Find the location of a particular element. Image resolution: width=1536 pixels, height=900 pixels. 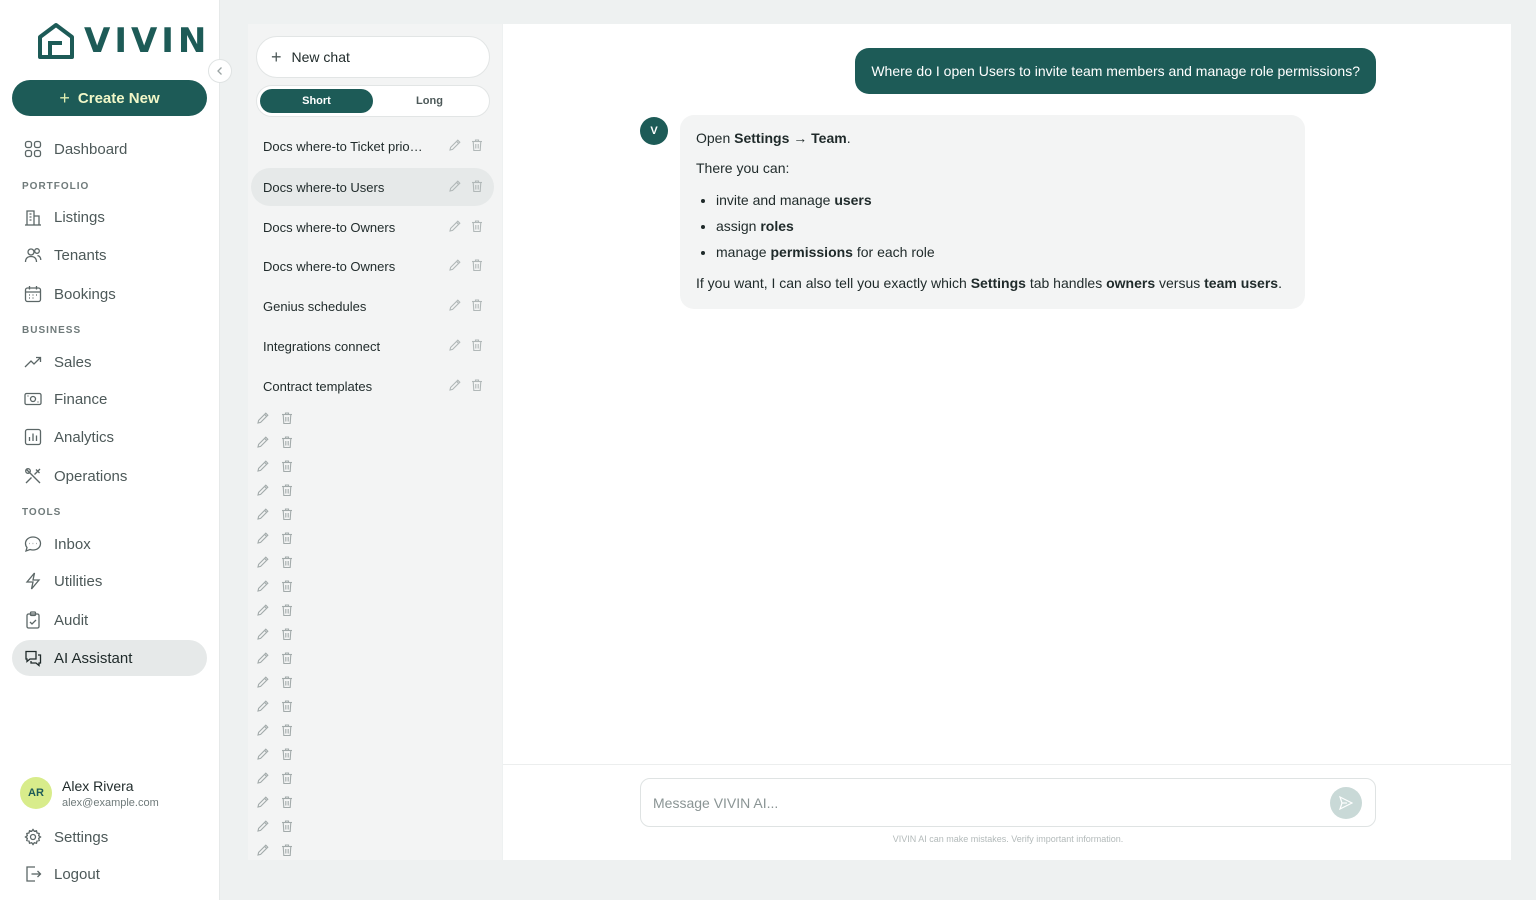

new-chat-button: + New chat is located at coordinates (373, 57).